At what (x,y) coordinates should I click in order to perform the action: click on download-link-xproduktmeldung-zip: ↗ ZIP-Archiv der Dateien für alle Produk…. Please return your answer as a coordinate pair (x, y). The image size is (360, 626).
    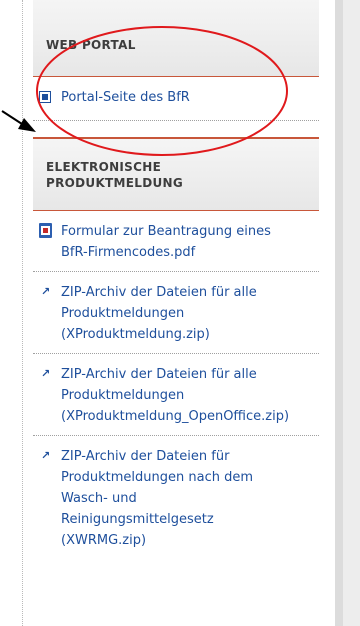
    Looking at the image, I should click on (176, 313).